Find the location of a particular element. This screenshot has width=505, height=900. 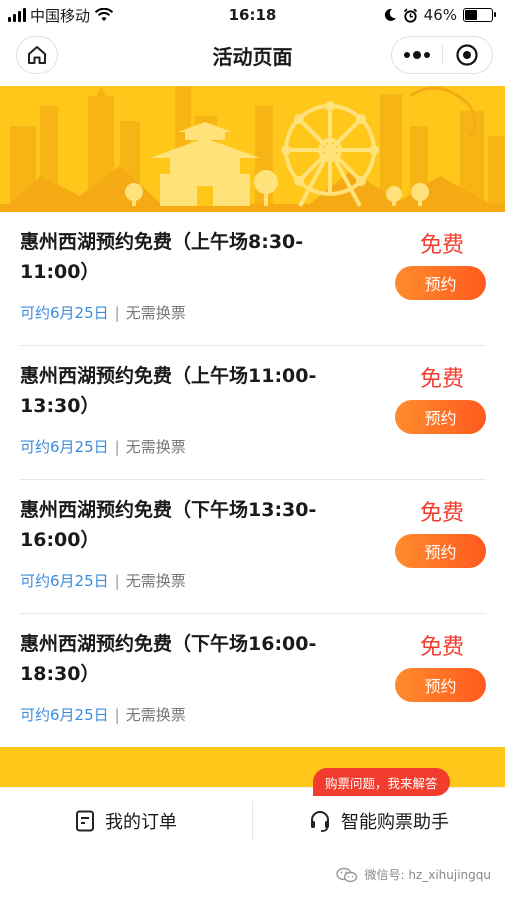

tab-my-orders: 我的订单 is located at coordinates (126, 820).